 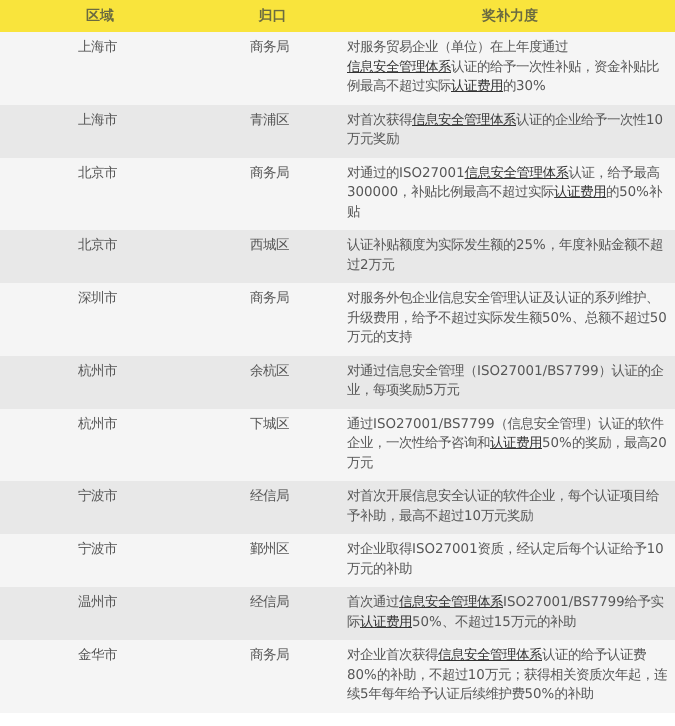 I want to click on department-cell: 余杭区, so click(x=269, y=371).